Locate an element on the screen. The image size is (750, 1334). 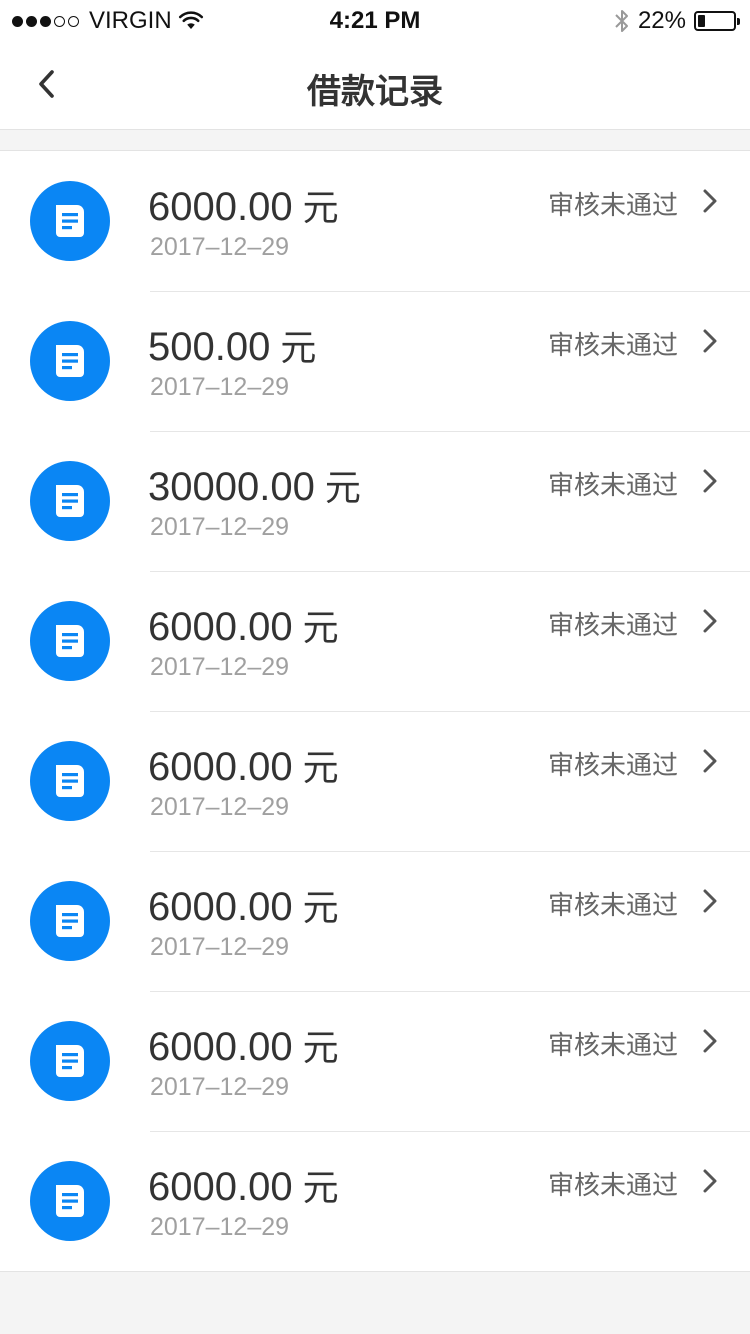
battery-icon is located at coordinates (717, 21).